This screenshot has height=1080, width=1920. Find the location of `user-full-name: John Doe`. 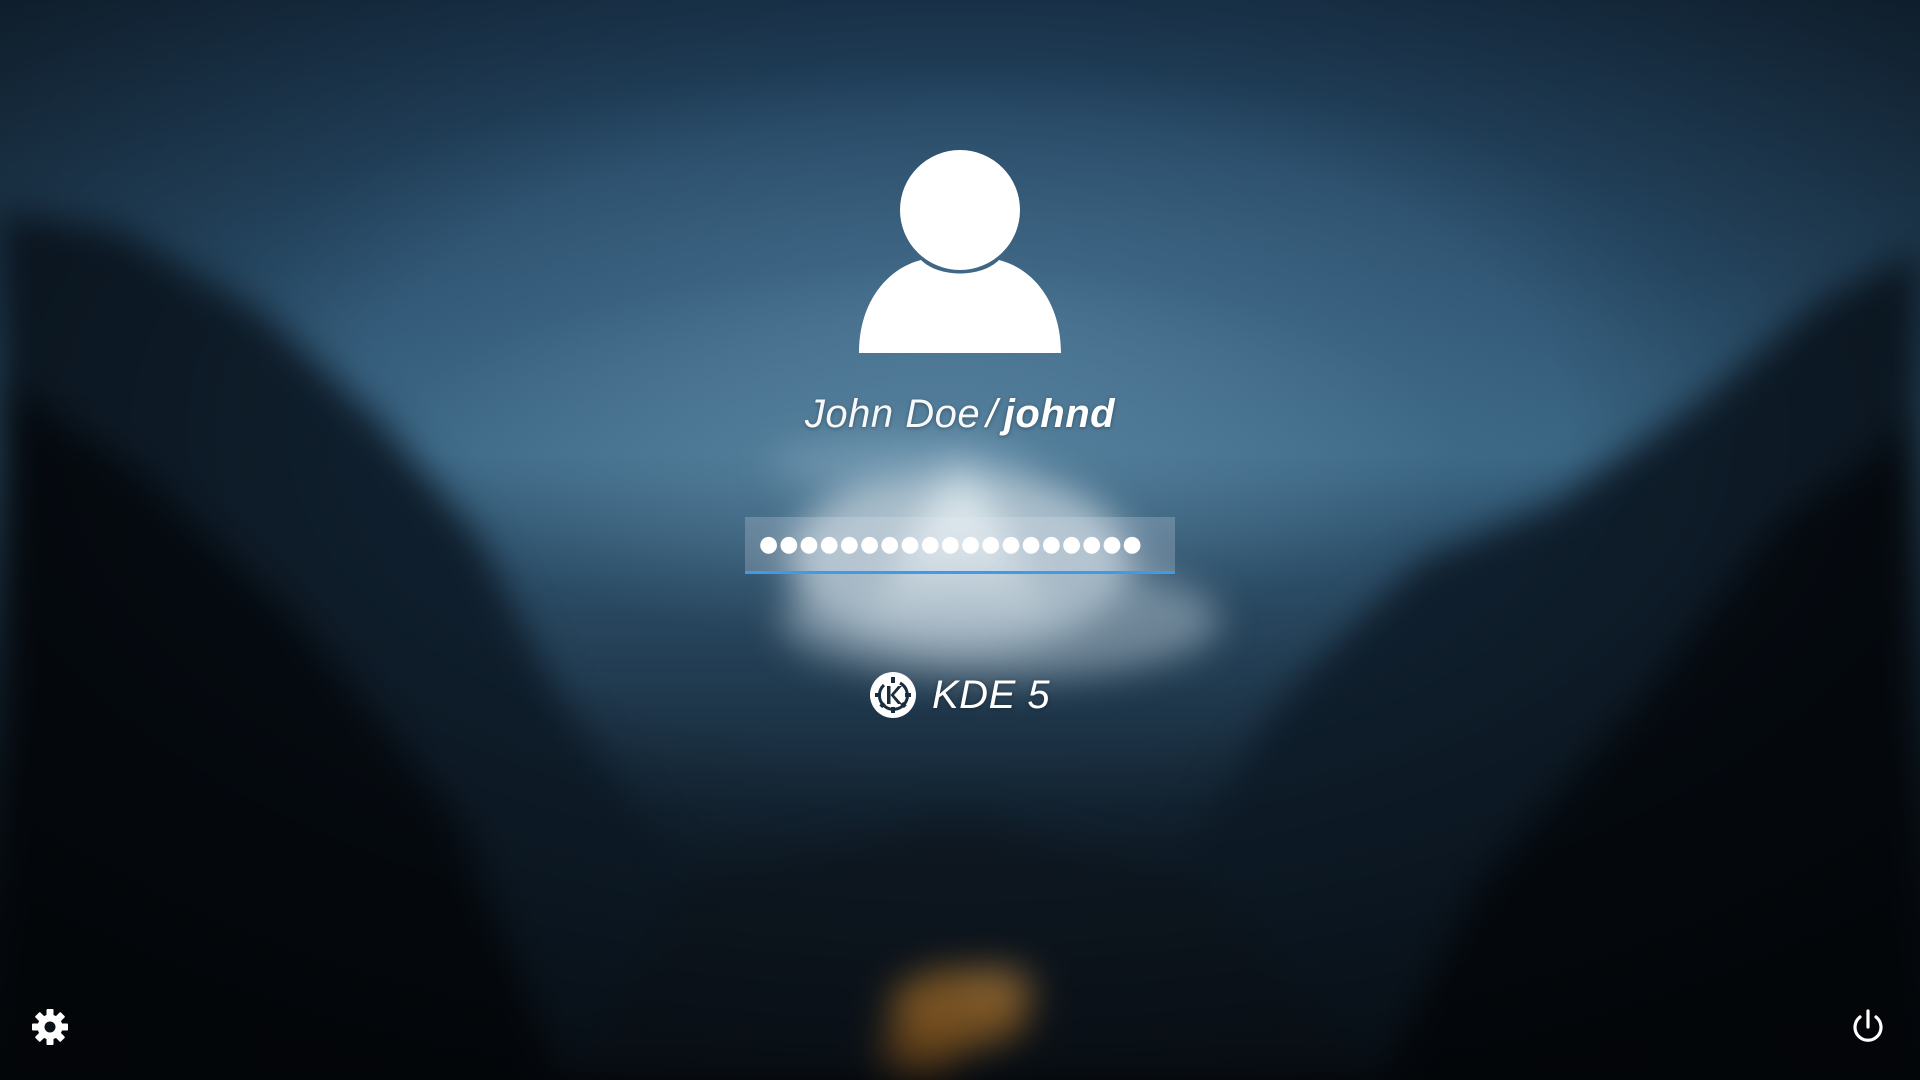

user-full-name: John Doe is located at coordinates (892, 414).